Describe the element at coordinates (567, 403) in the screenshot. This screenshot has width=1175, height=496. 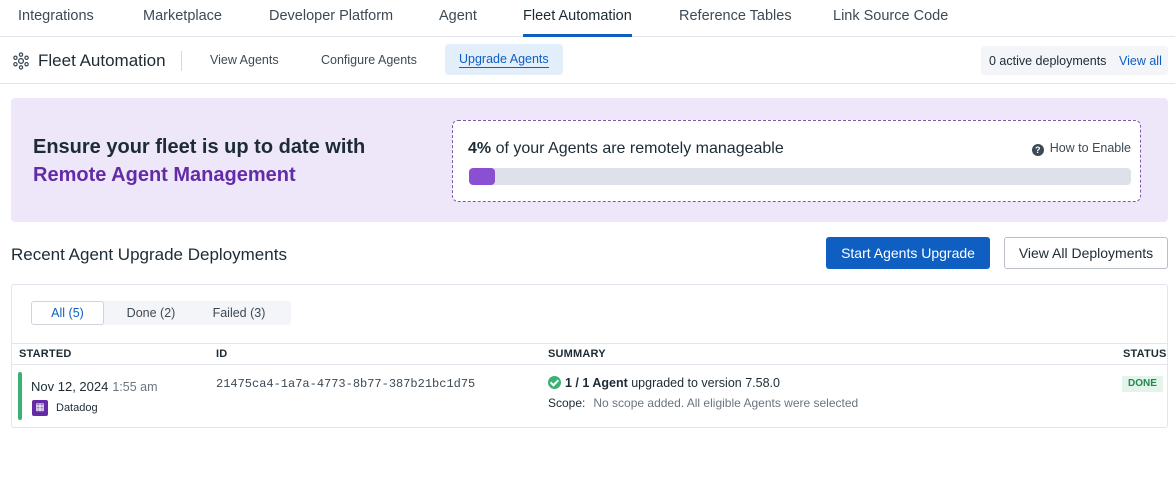
I see `scope-label: Scope:` at that location.